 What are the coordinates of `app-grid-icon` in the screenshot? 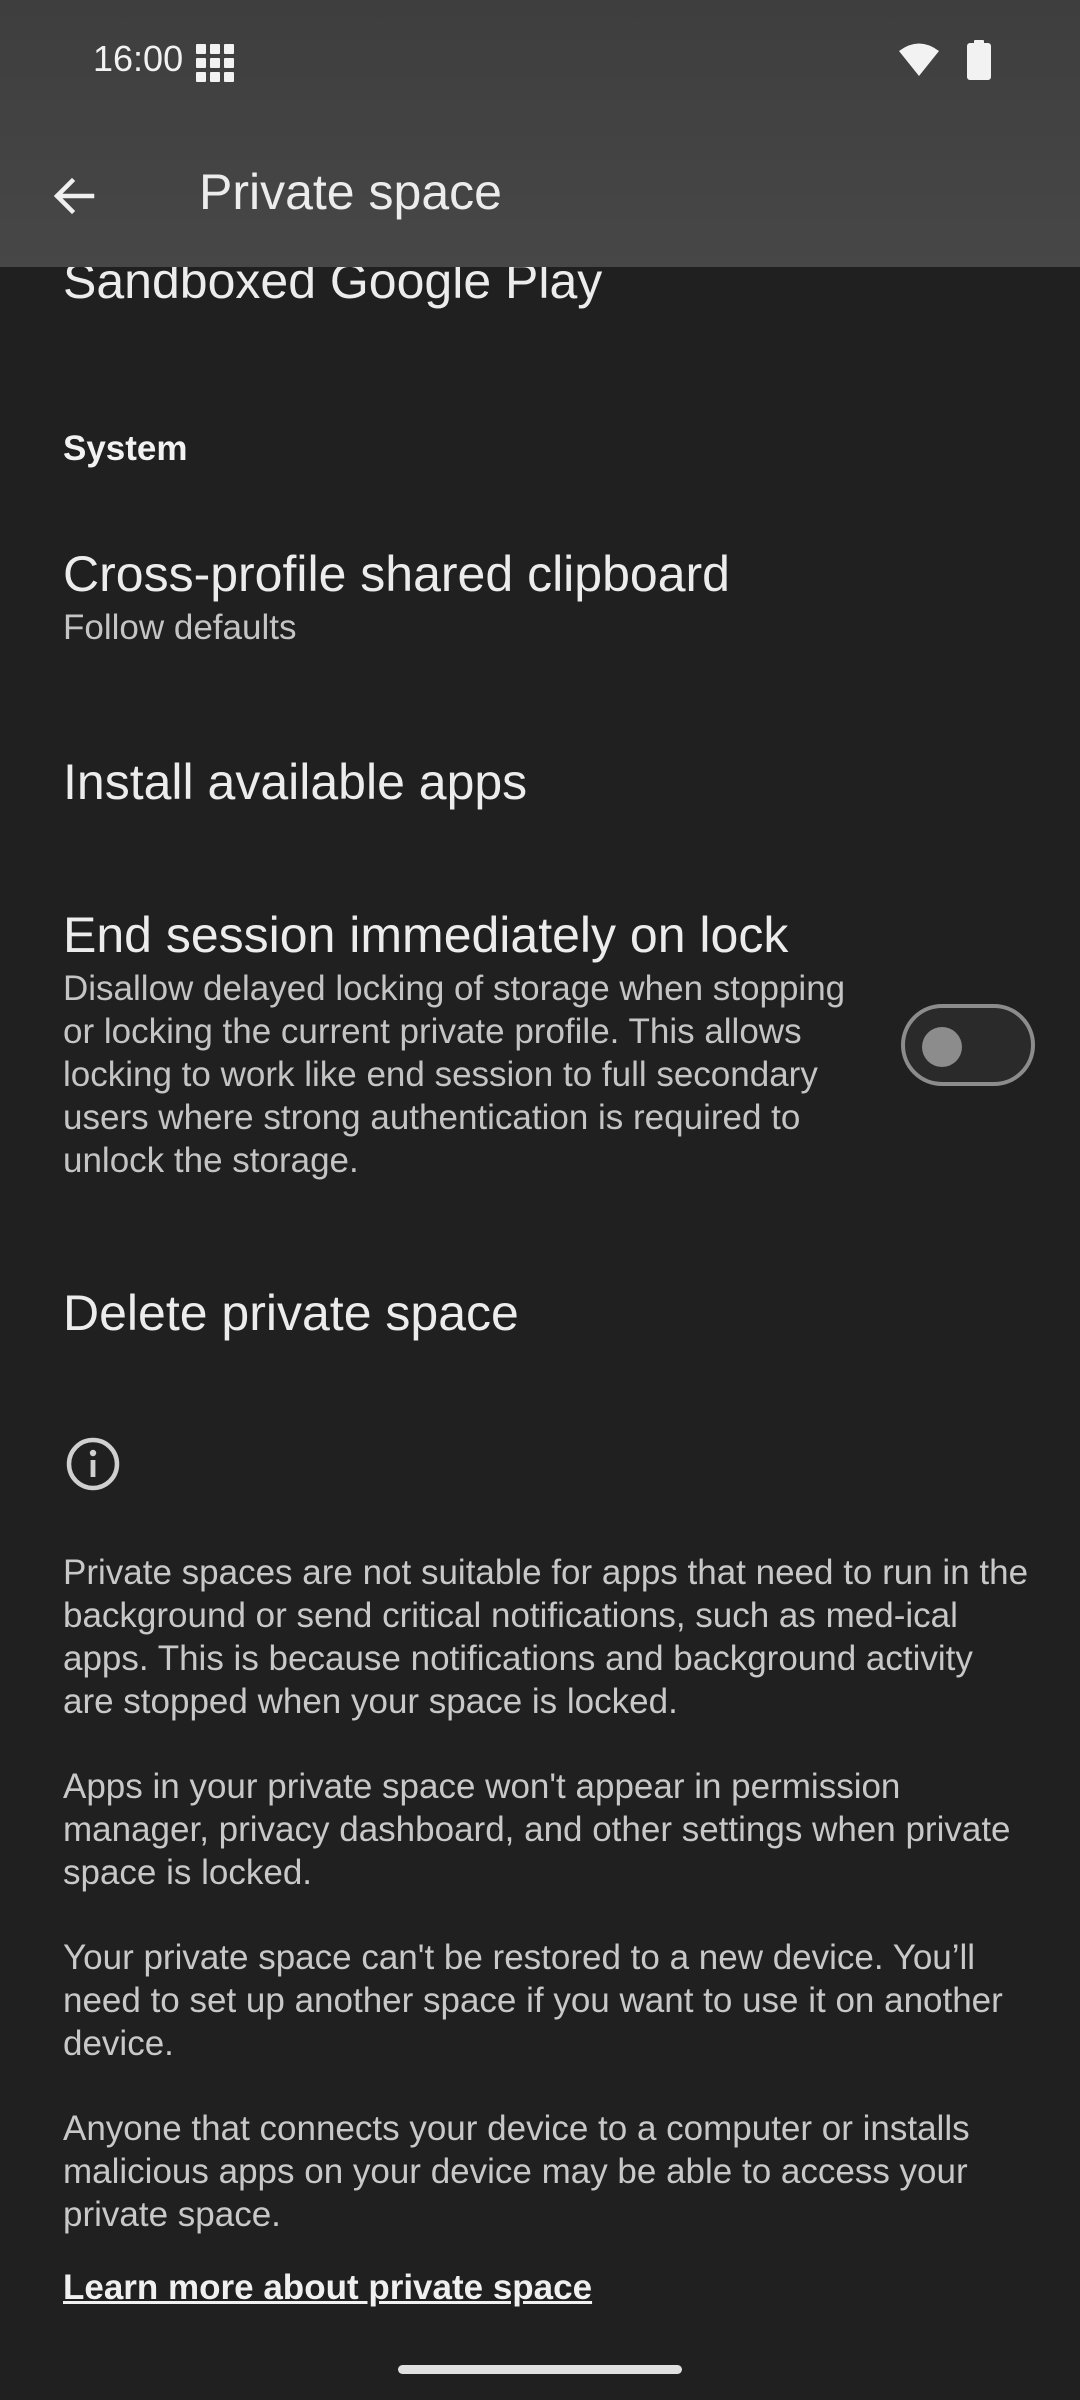 It's located at (215, 63).